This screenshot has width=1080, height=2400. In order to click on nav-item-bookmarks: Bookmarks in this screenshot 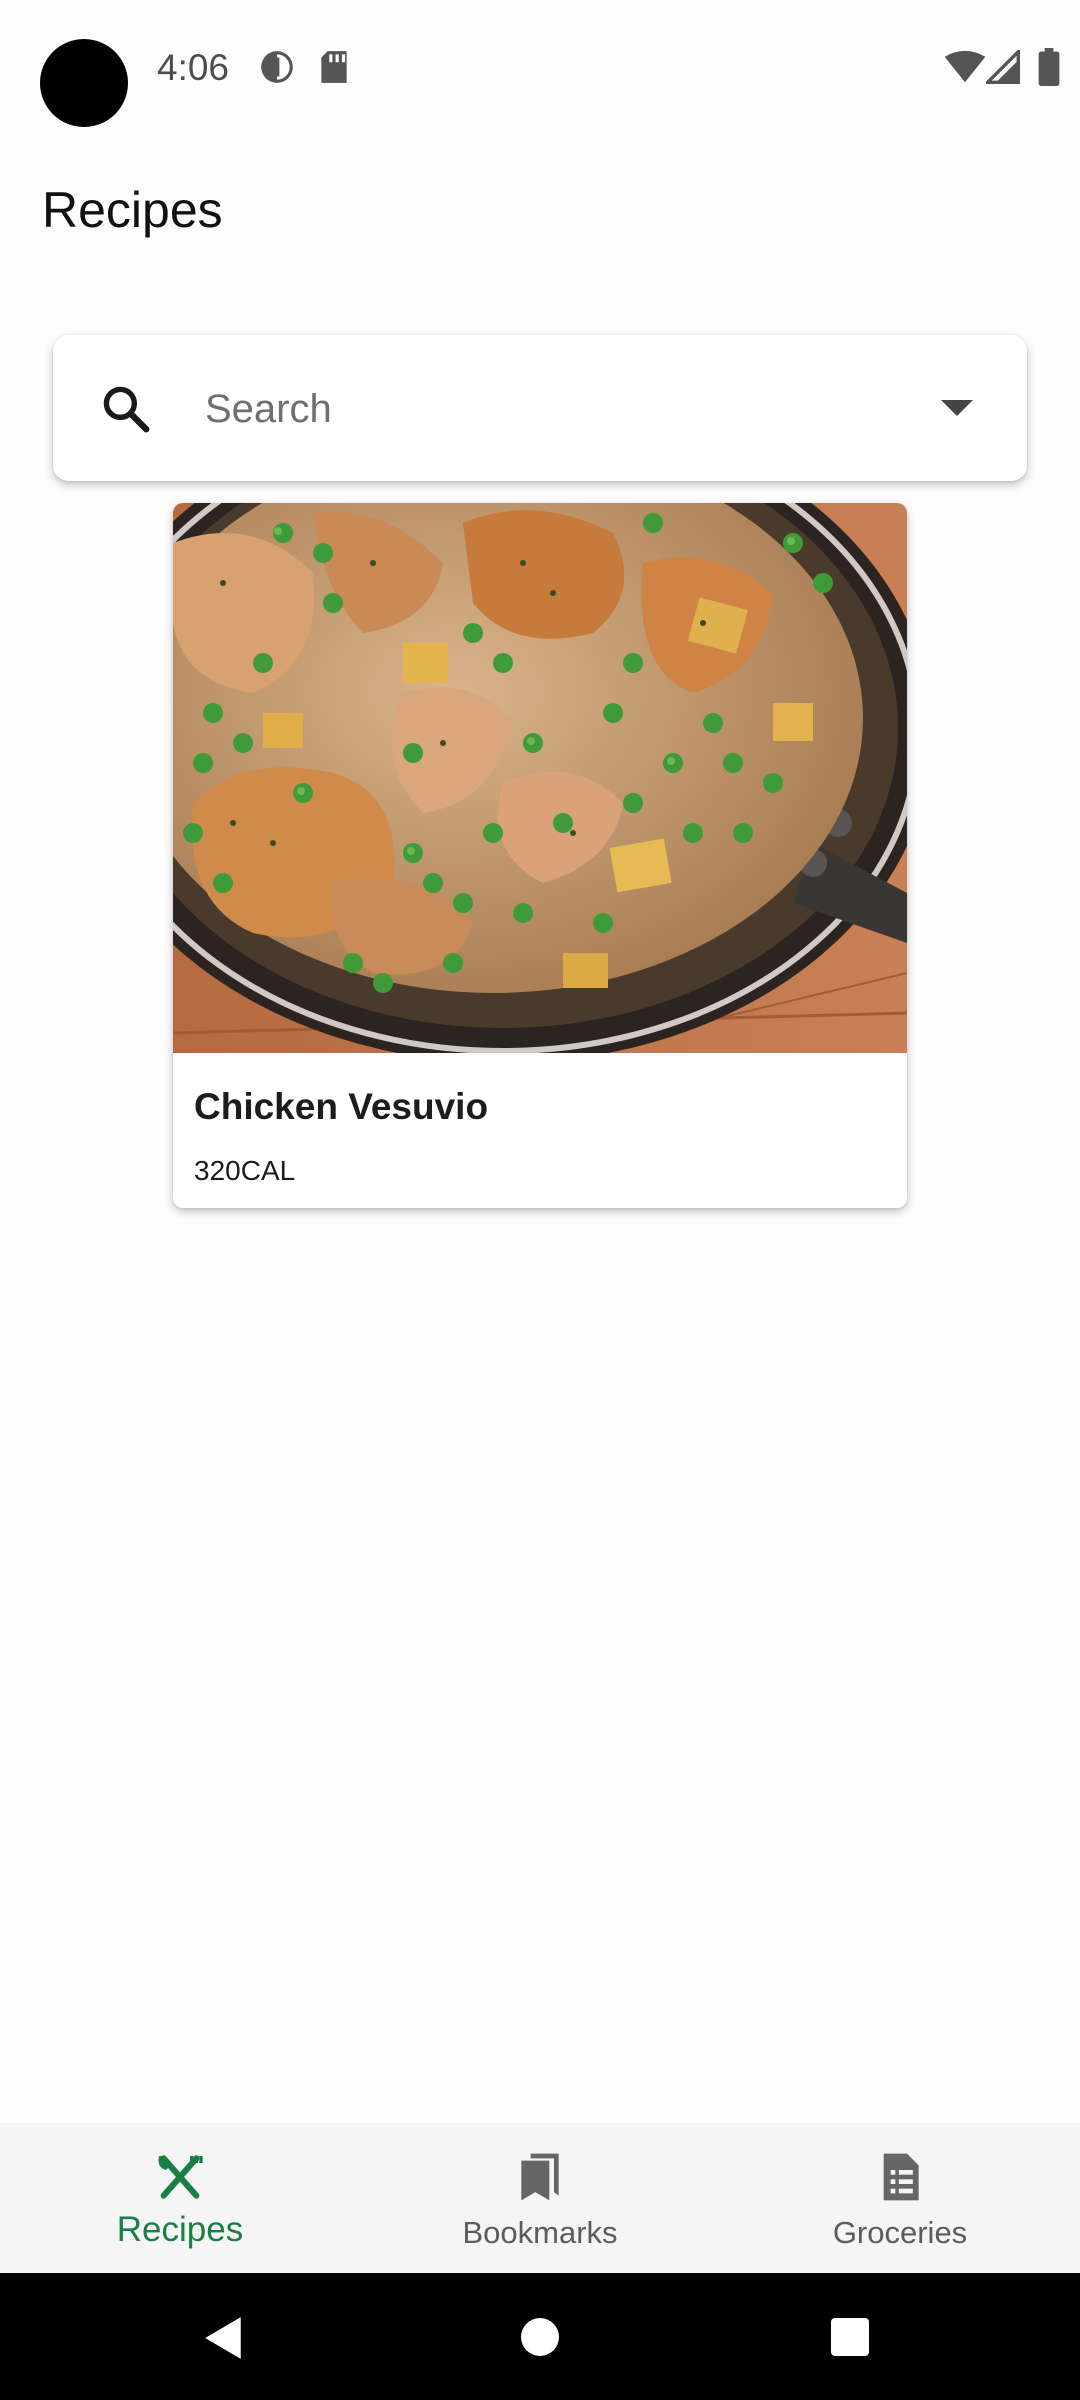, I will do `click(540, 2198)`.